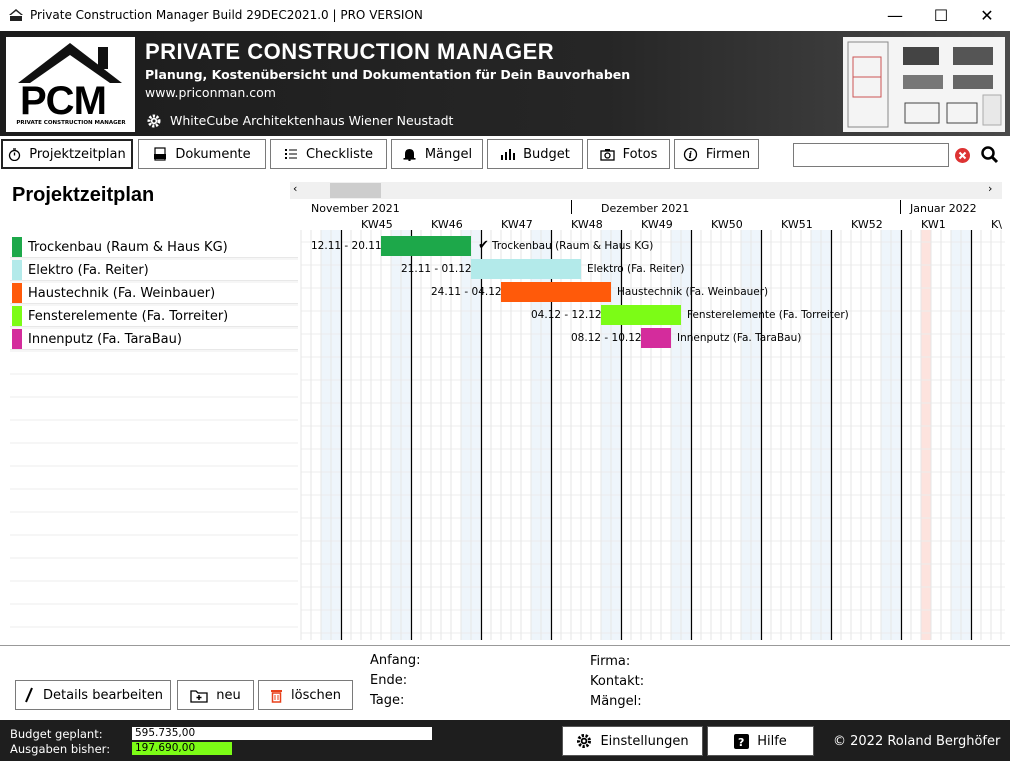 The height and width of the screenshot is (761, 1010). Describe the element at coordinates (154, 270) in the screenshot. I see `task-row: Elektro (Fa. Reiter)` at that location.